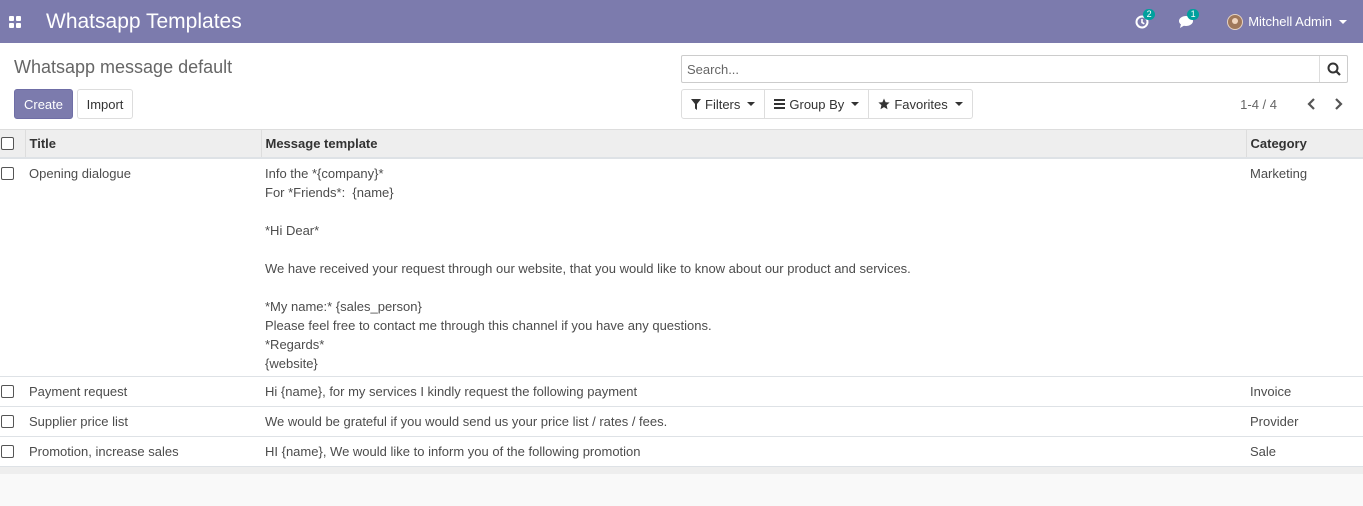 Image resolution: width=1363 pixels, height=506 pixels. What do you see at coordinates (1258, 104) in the screenshot?
I see `pager-value: 1-4 / 4` at bounding box center [1258, 104].